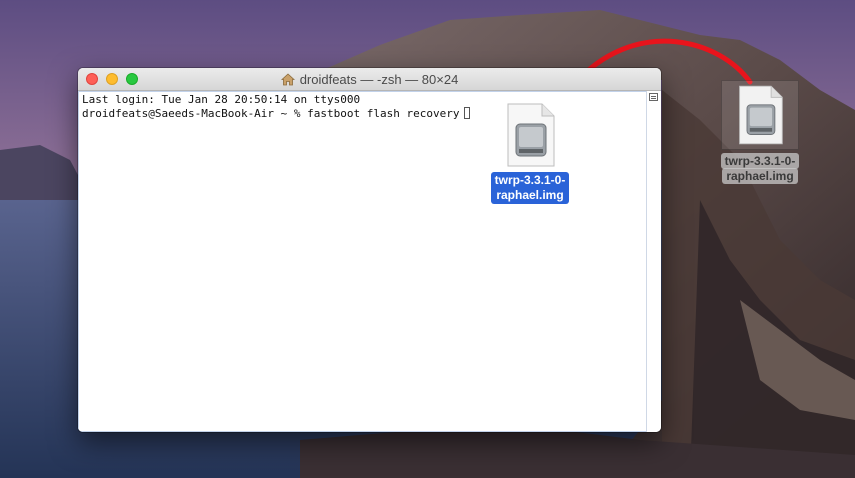 Image resolution: width=855 pixels, height=478 pixels. Describe the element at coordinates (530, 195) in the screenshot. I see `dragged-file-label-line2: raphael.img` at that location.